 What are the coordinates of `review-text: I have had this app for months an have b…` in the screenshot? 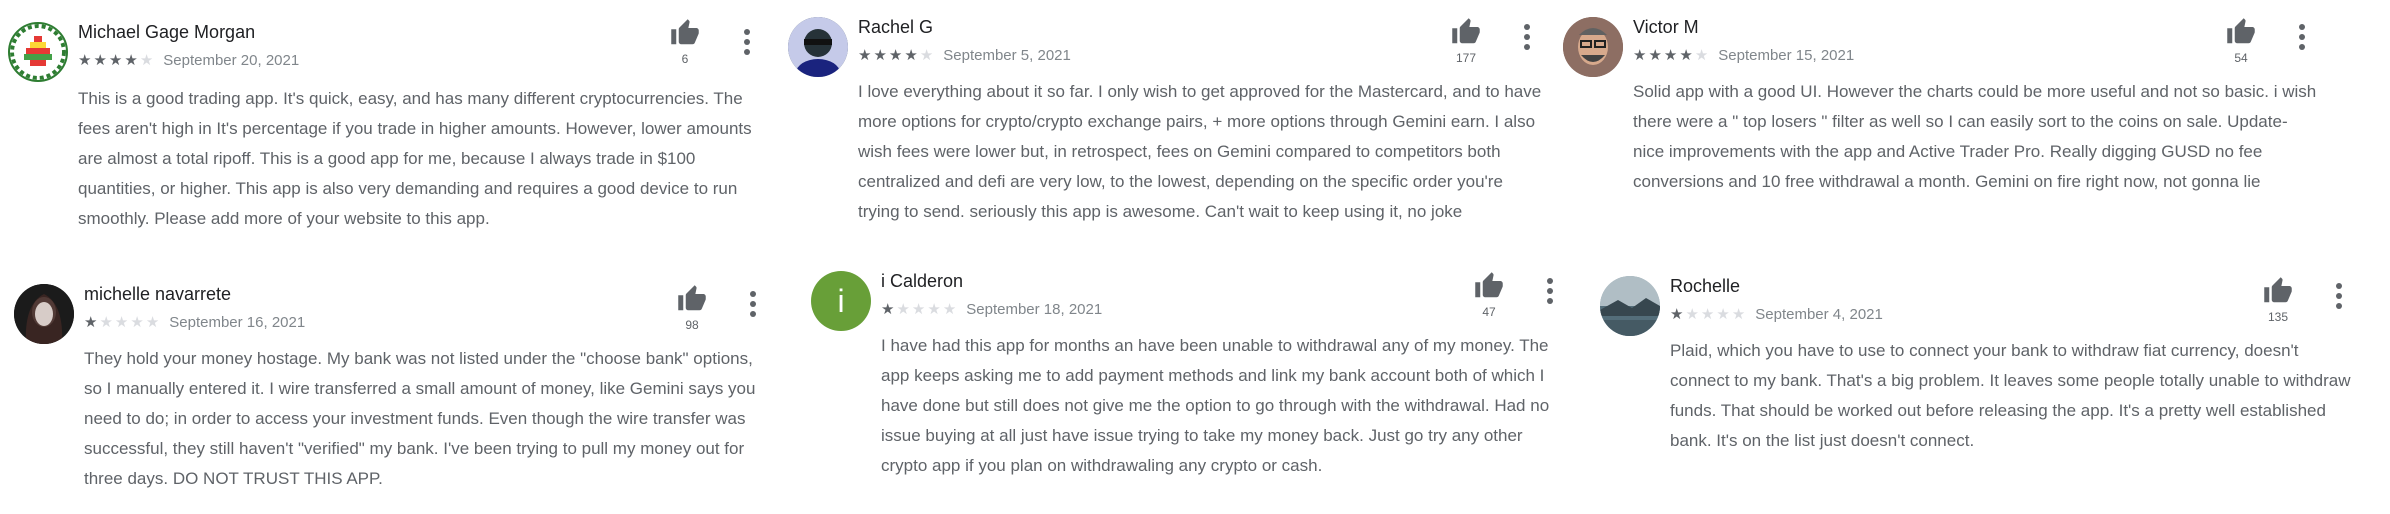 It's located at (1215, 405).